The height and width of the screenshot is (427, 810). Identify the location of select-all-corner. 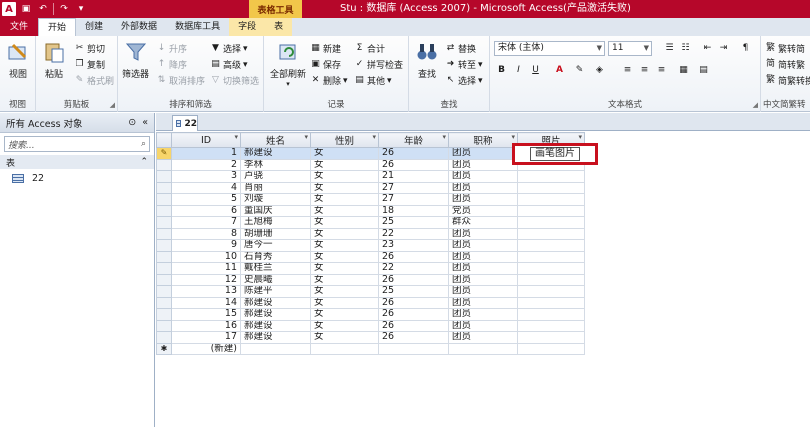
(164, 140).